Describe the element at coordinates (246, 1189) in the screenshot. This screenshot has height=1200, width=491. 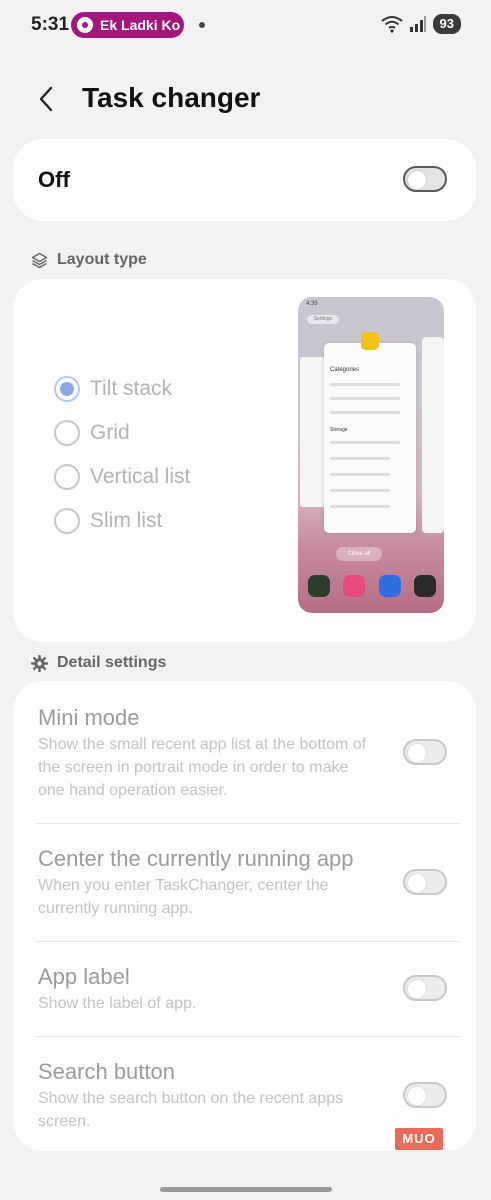
I see `home-indicator` at that location.